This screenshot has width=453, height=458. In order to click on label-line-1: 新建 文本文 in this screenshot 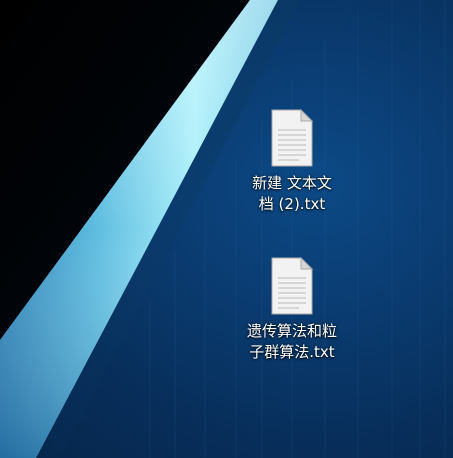, I will do `click(292, 183)`.